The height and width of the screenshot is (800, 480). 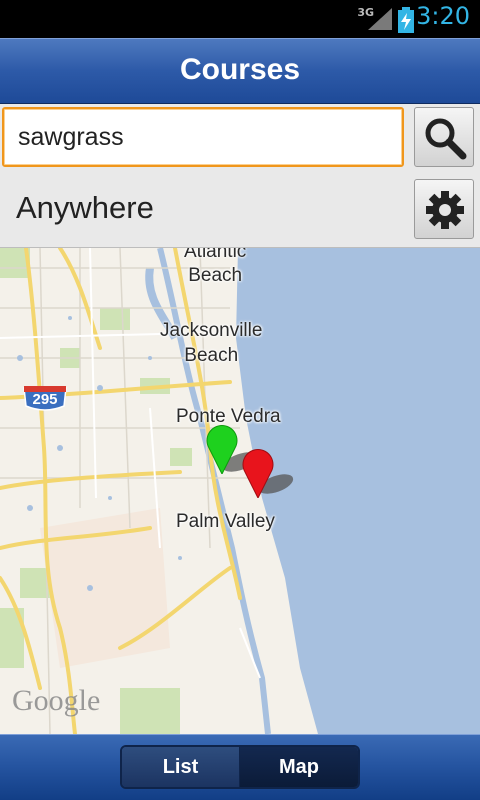 What do you see at coordinates (406, 20) in the screenshot?
I see `battery-charging-icon` at bounding box center [406, 20].